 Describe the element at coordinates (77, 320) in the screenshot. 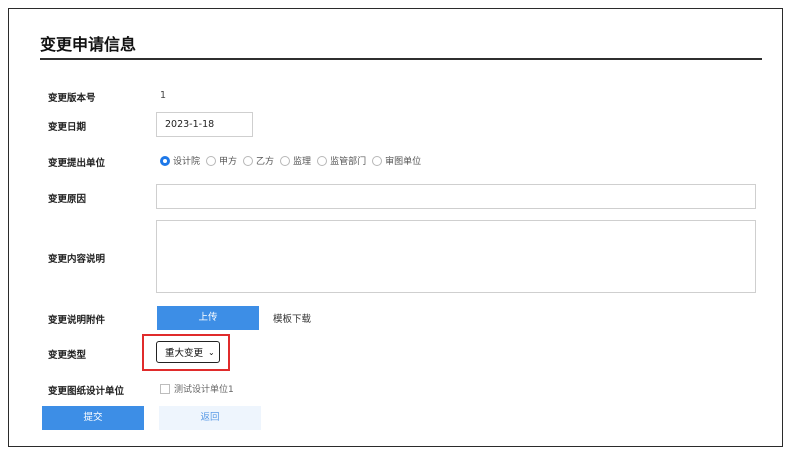

I see `attachment-label: 变更说明附件` at that location.